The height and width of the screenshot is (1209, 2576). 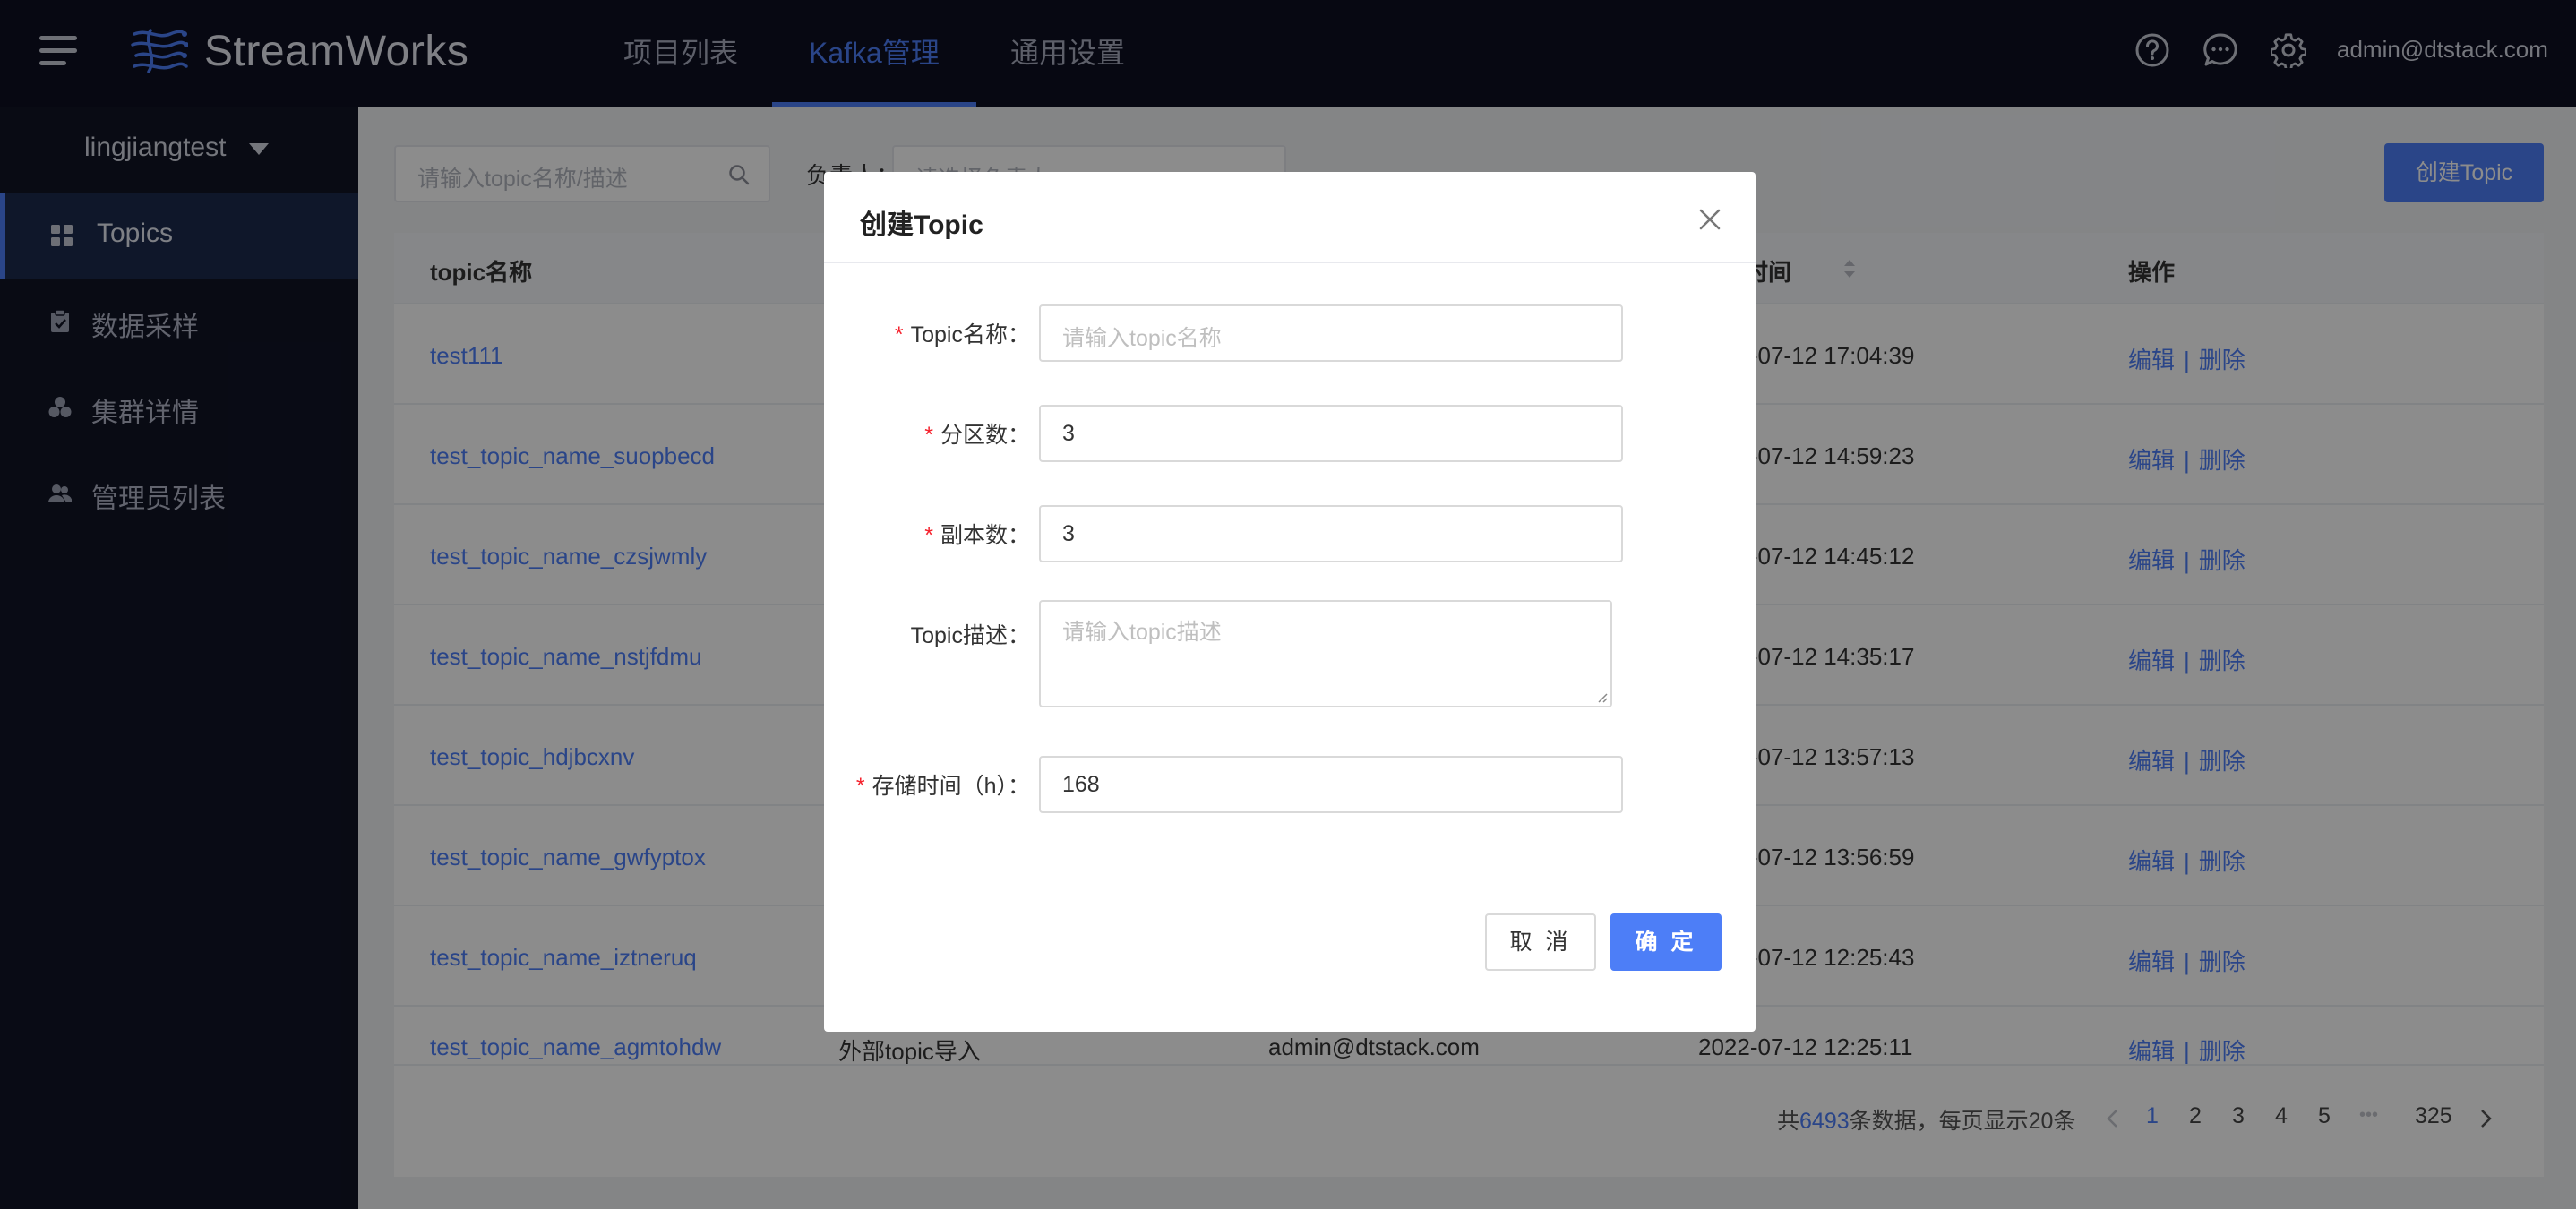 I want to click on topic-description-label: Topic描述：, so click(x=970, y=635).